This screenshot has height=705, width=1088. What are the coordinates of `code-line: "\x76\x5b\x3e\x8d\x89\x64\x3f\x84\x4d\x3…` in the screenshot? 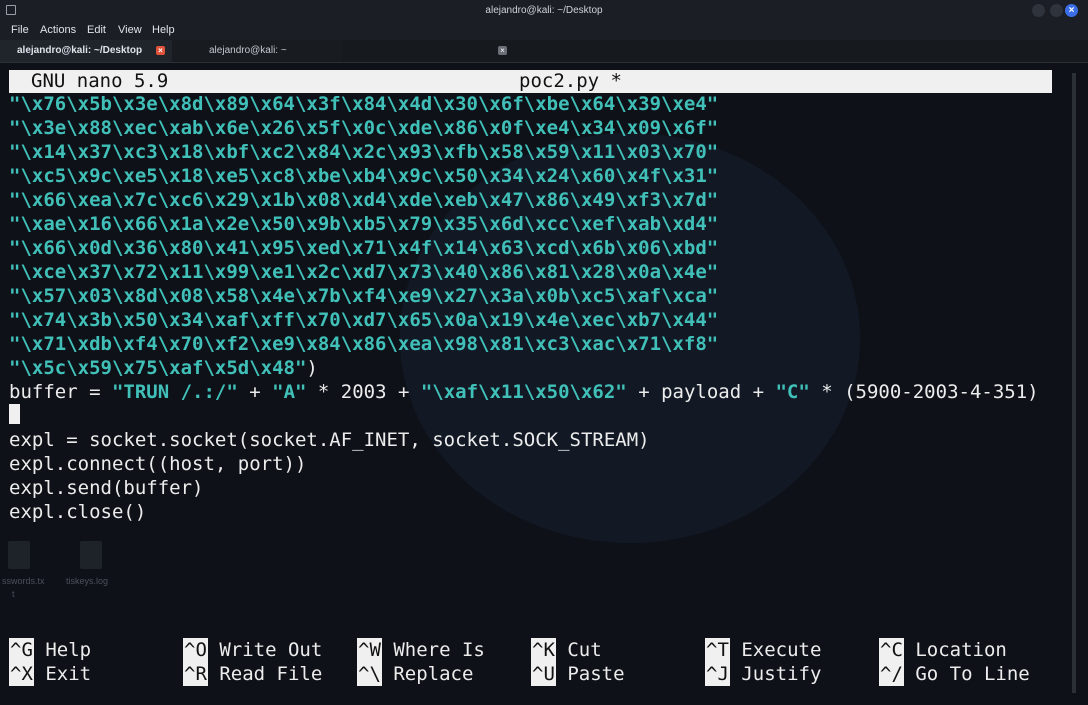 It's located at (364, 104).